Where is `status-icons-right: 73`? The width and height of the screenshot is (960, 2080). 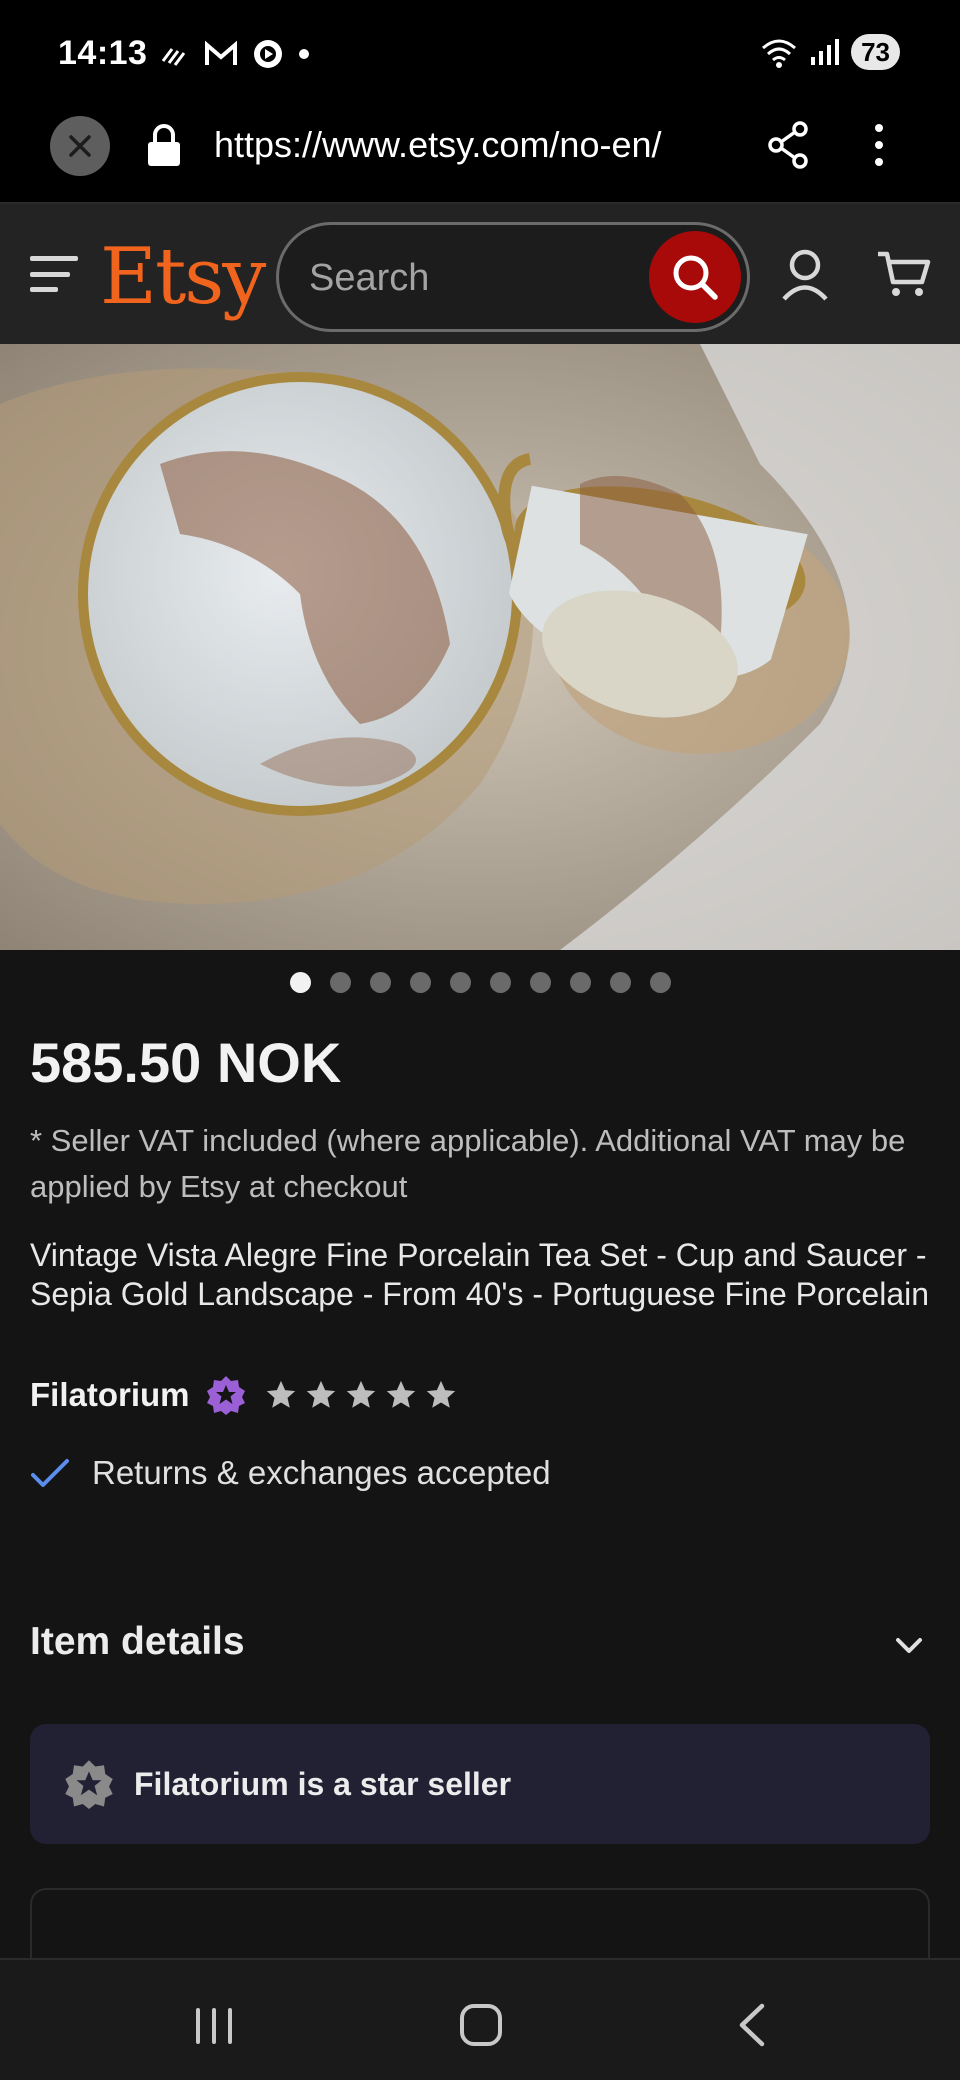
status-icons-right: 73 is located at coordinates (829, 52).